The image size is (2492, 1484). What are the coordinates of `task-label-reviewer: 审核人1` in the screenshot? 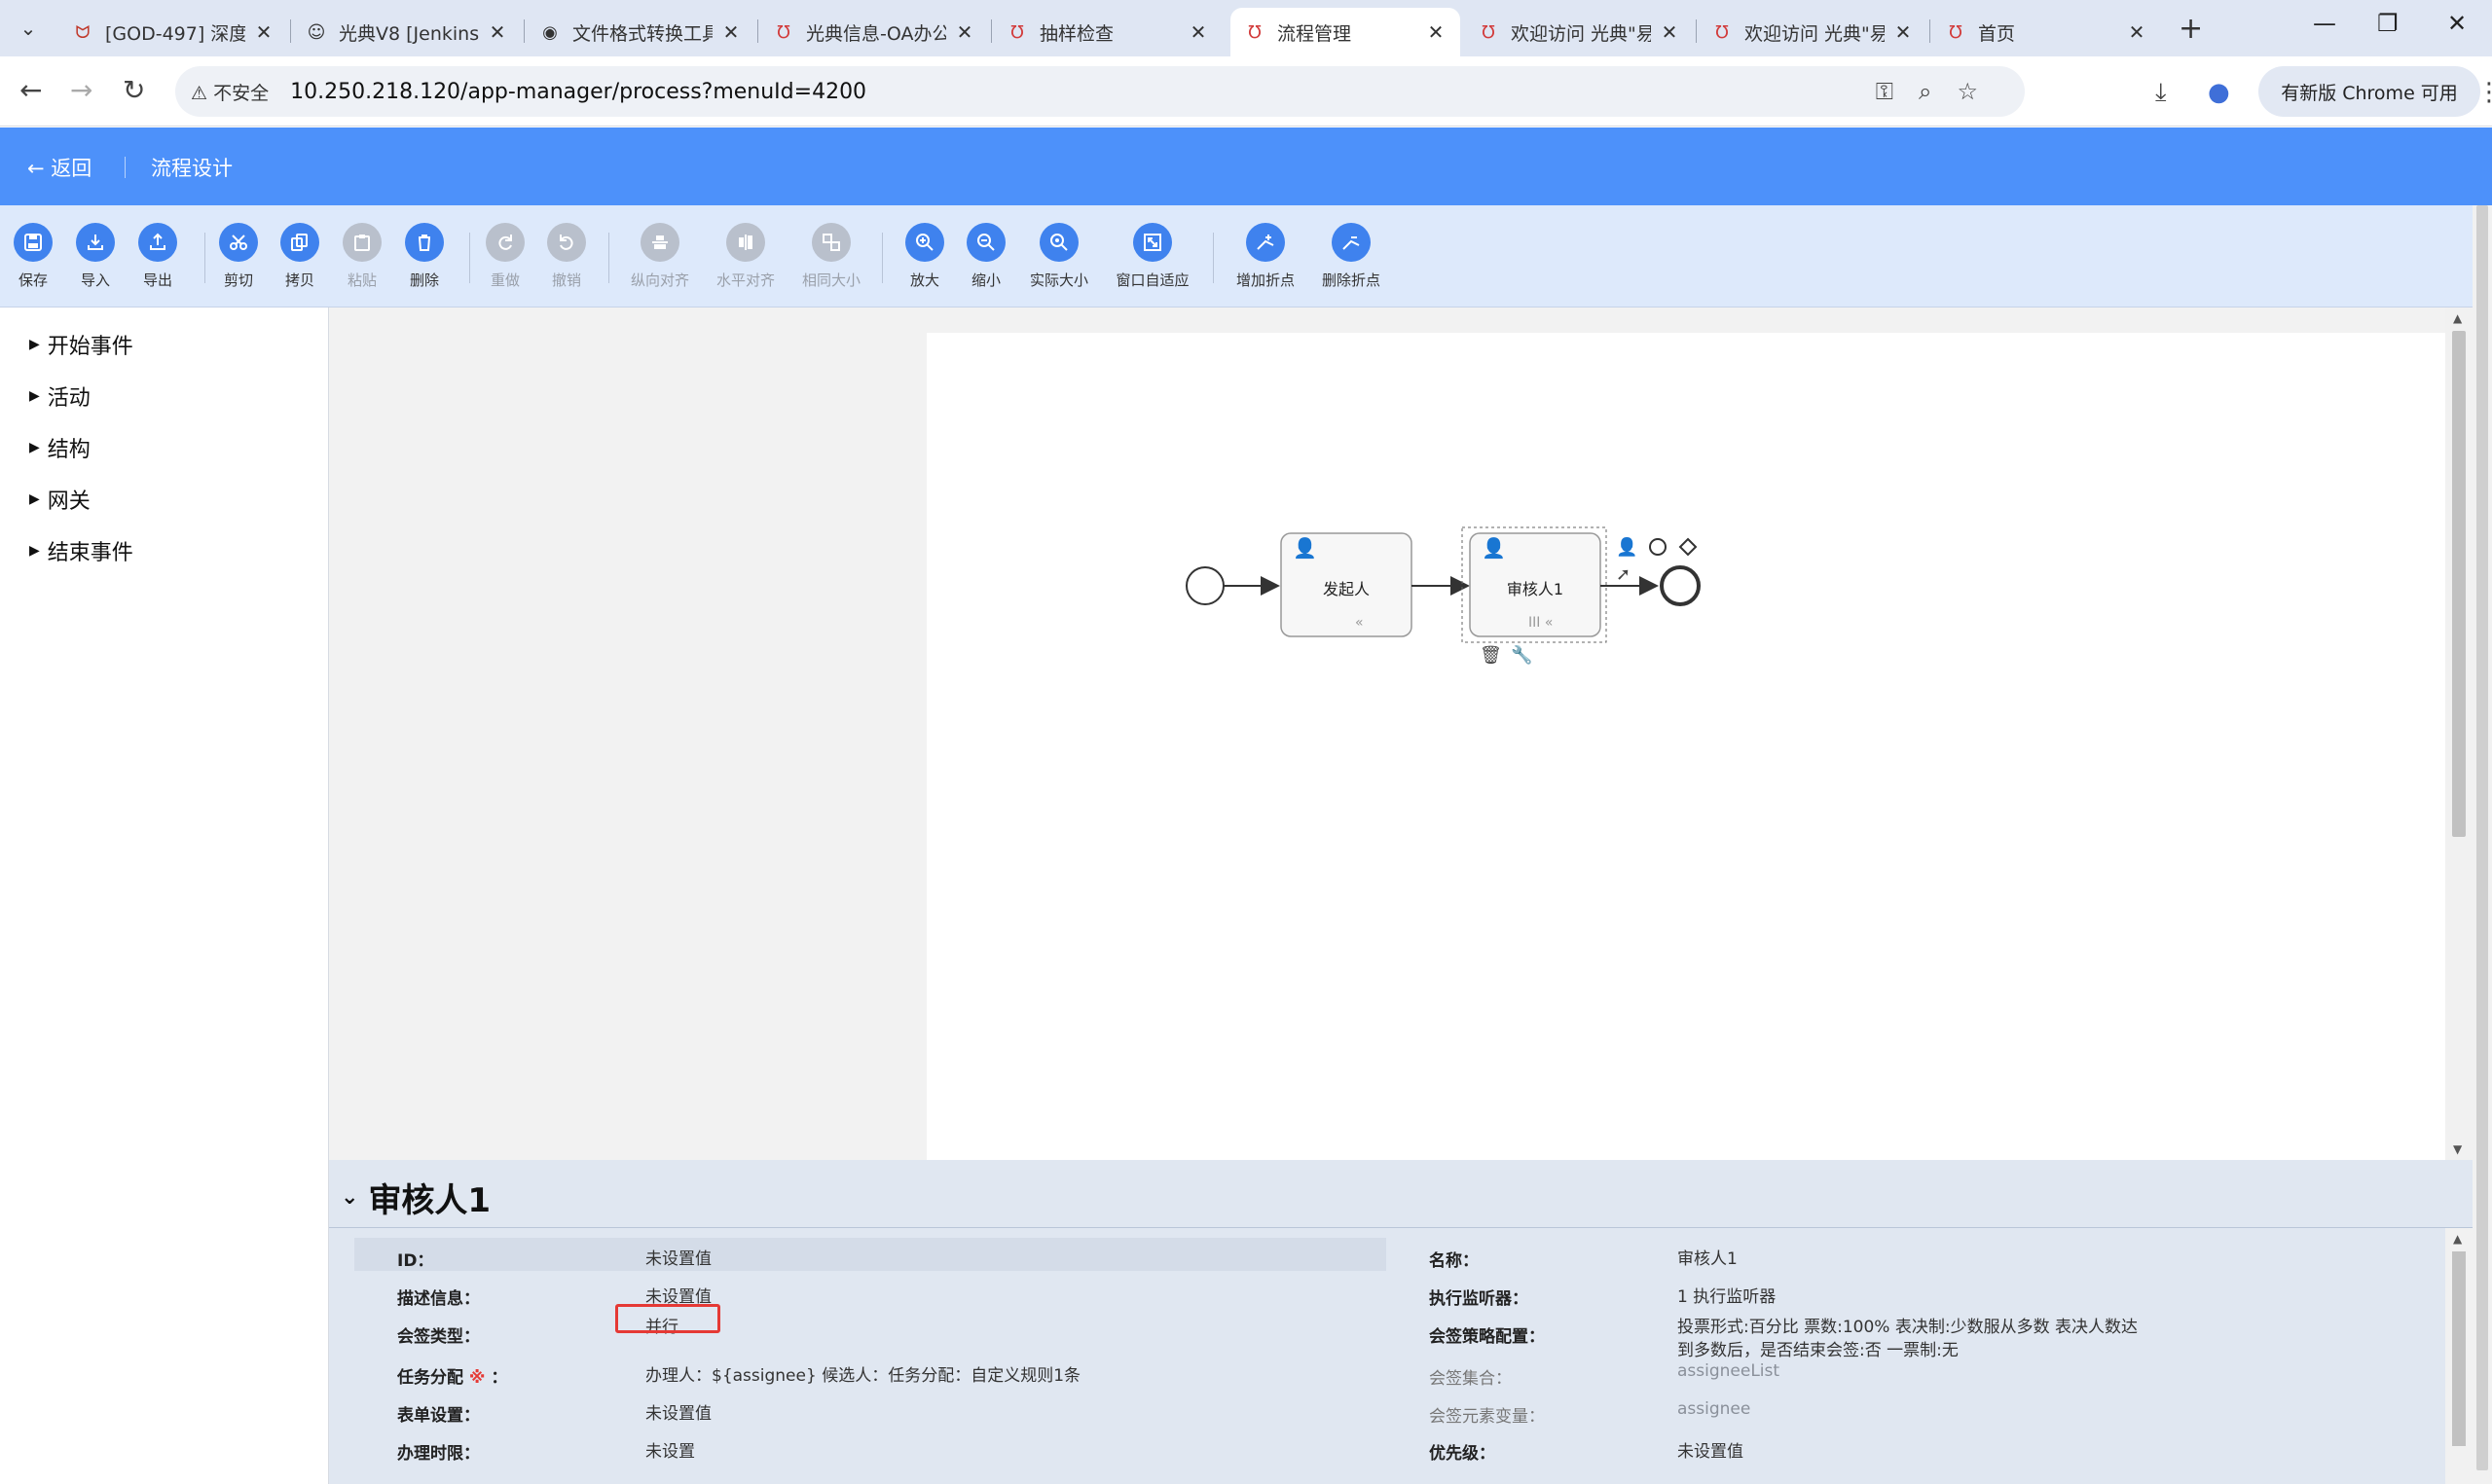 It's located at (1535, 588).